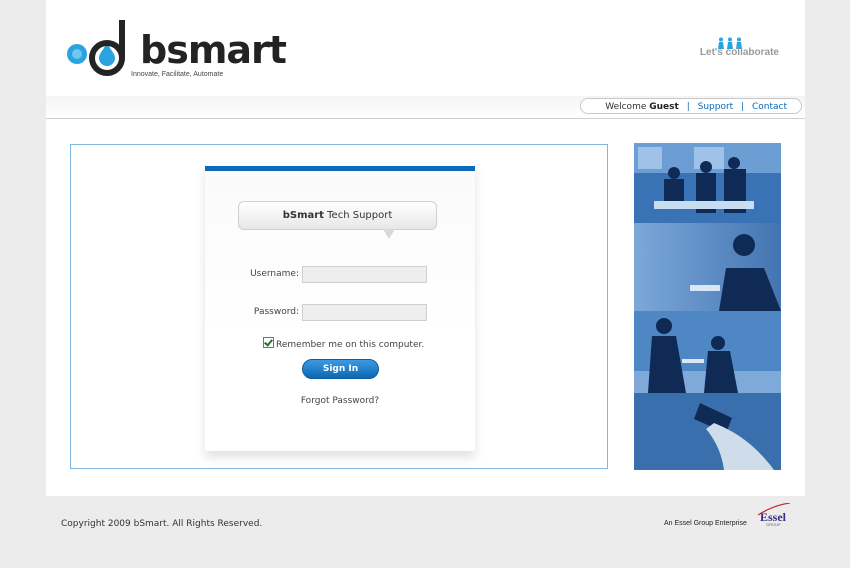 The image size is (850, 568). Describe the element at coordinates (96, 48) in the screenshot. I see `logo-drop-icon` at that location.